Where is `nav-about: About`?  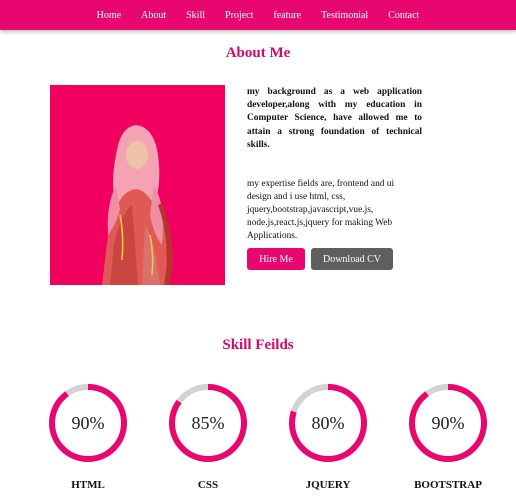 nav-about: About is located at coordinates (153, 15).